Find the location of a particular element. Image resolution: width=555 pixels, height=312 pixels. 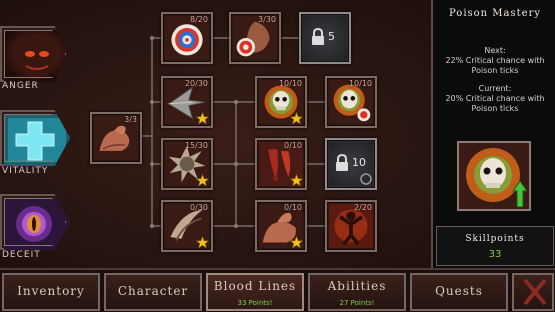

skill-node-rage-man: 2/20 is located at coordinates (351, 226).